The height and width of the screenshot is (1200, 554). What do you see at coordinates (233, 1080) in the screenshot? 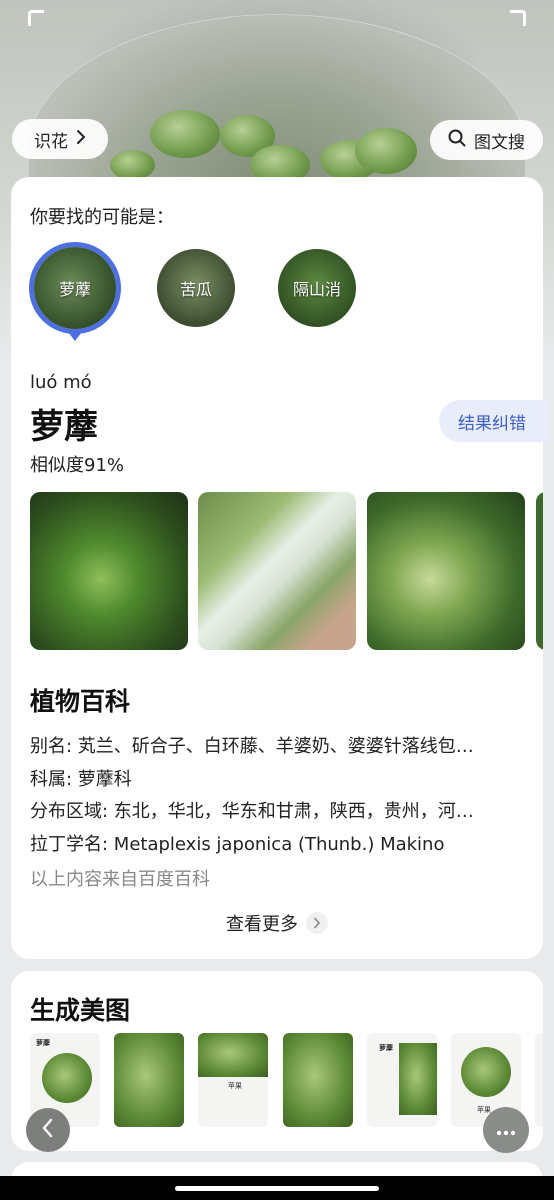
I see `template-thumbnail: 苹果` at bounding box center [233, 1080].